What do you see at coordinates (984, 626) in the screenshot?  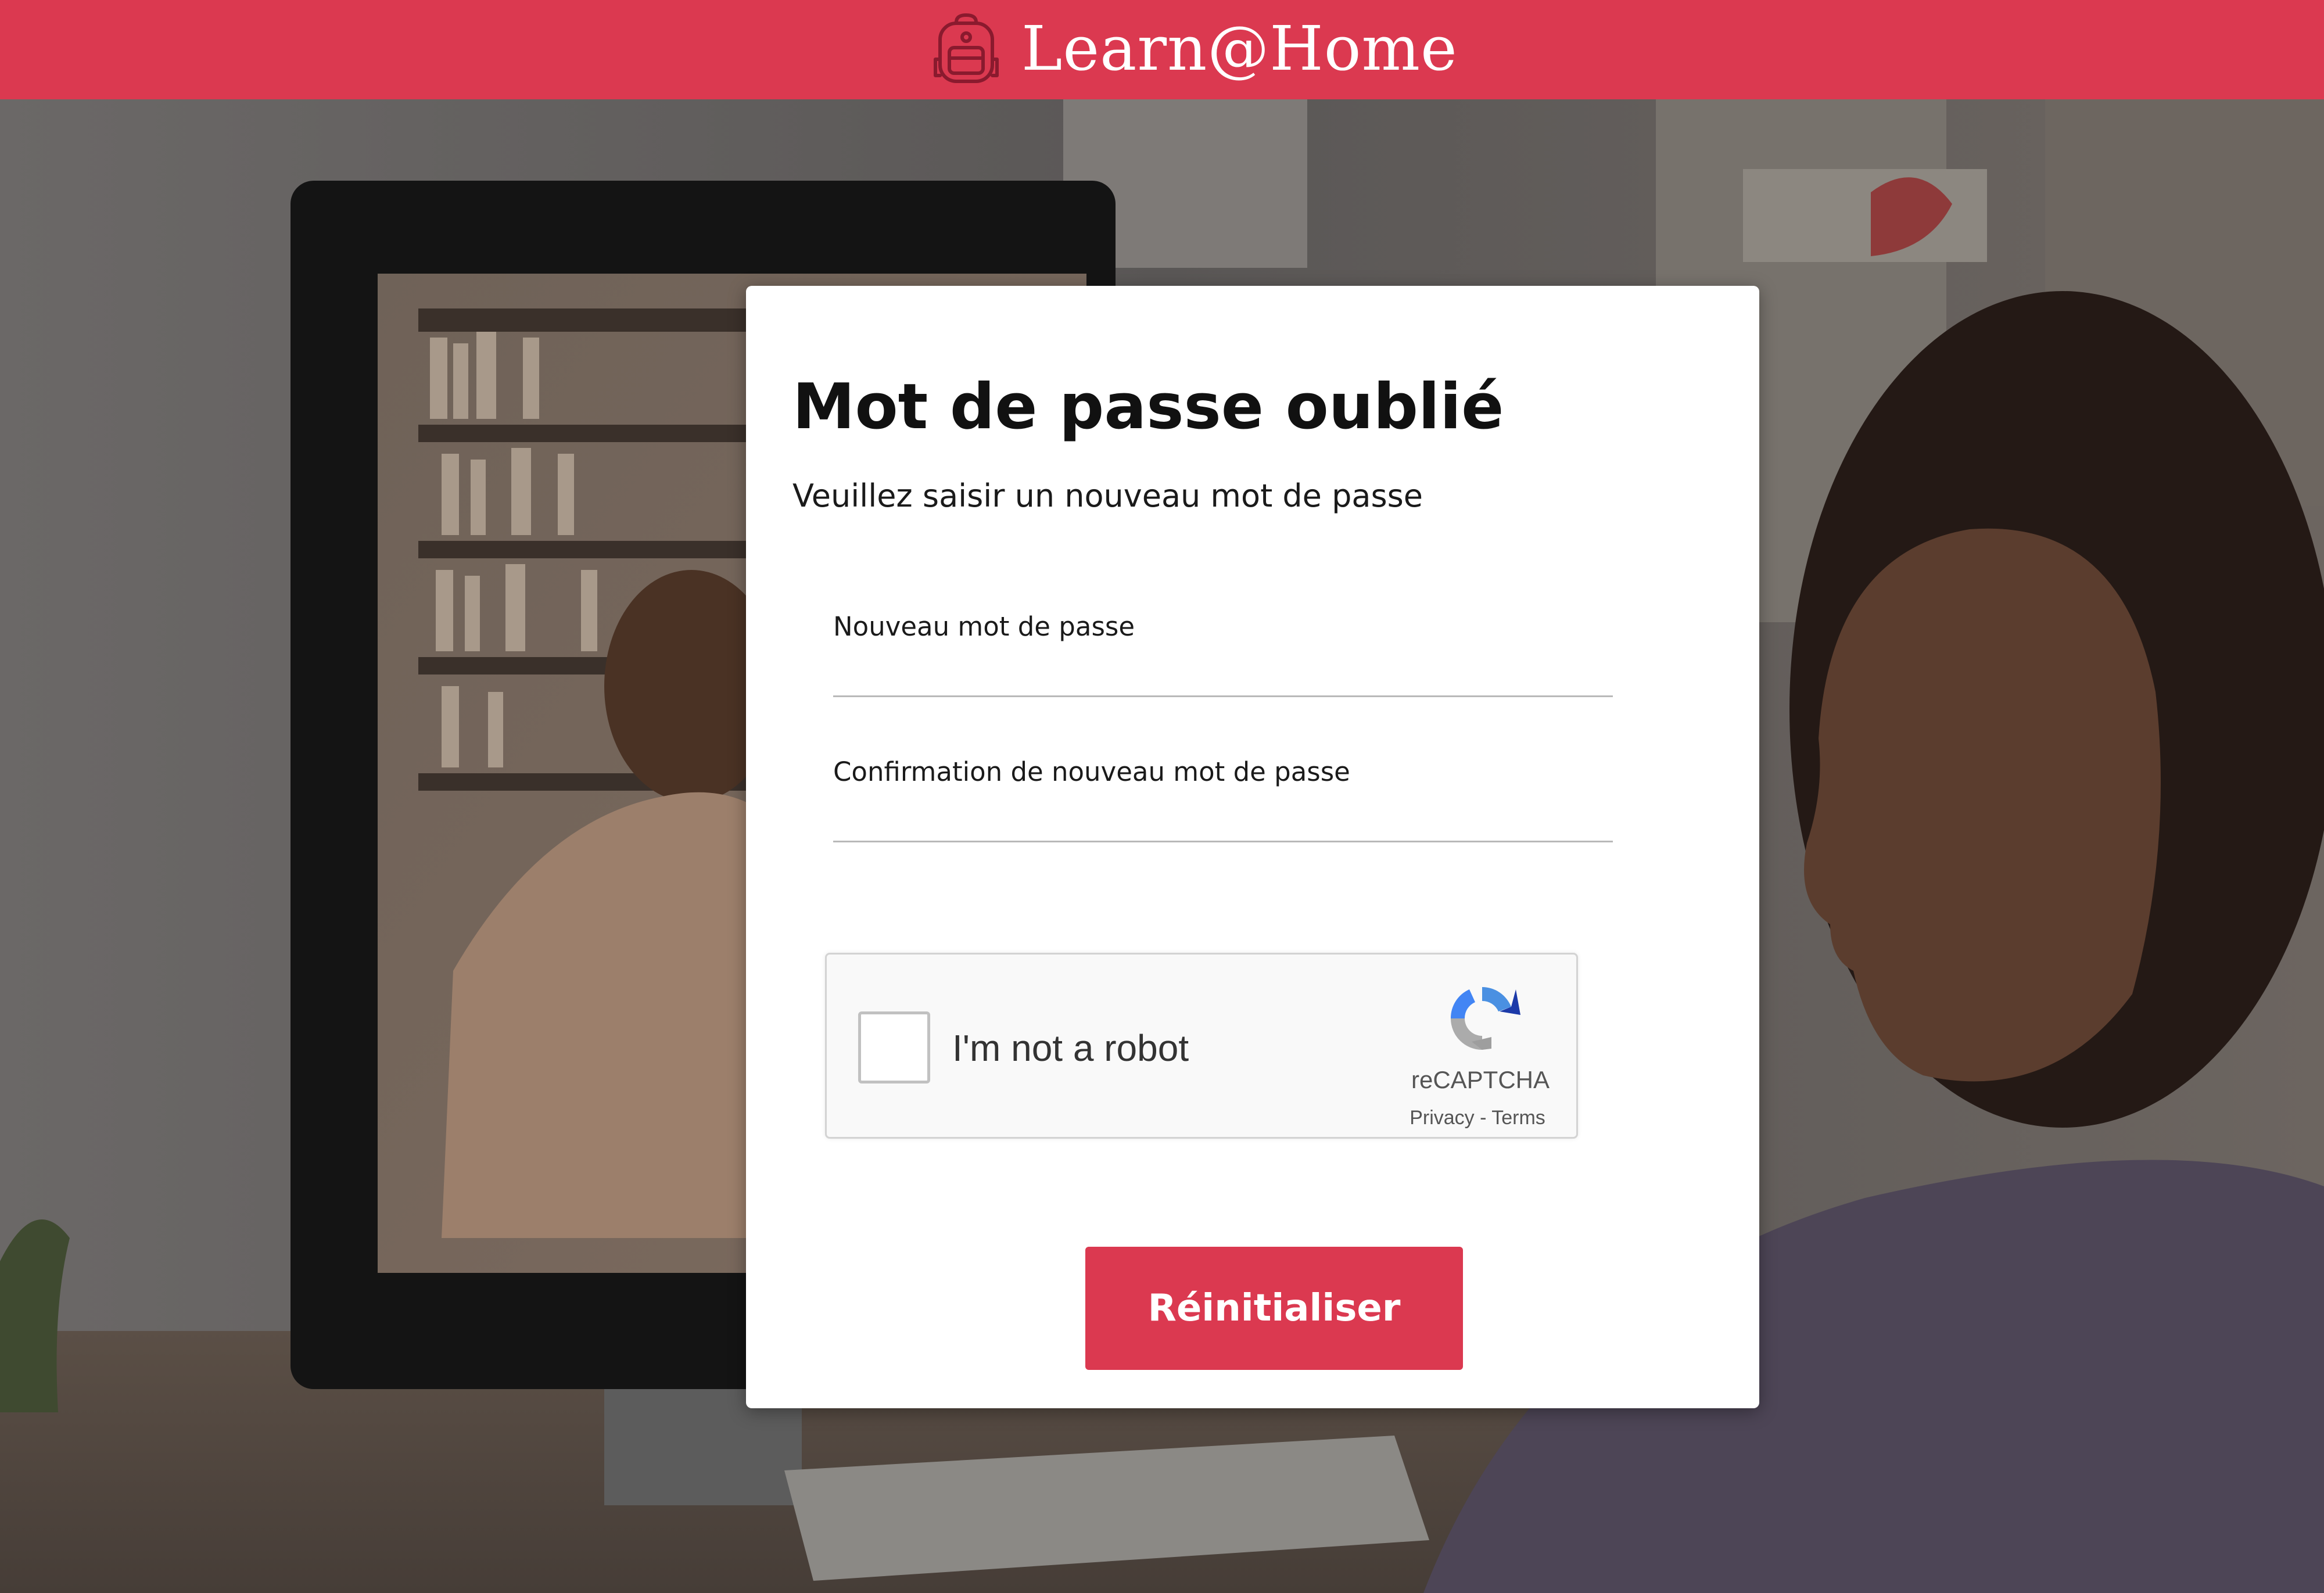 I see `new-password-label: Nouveau mot de passe` at bounding box center [984, 626].